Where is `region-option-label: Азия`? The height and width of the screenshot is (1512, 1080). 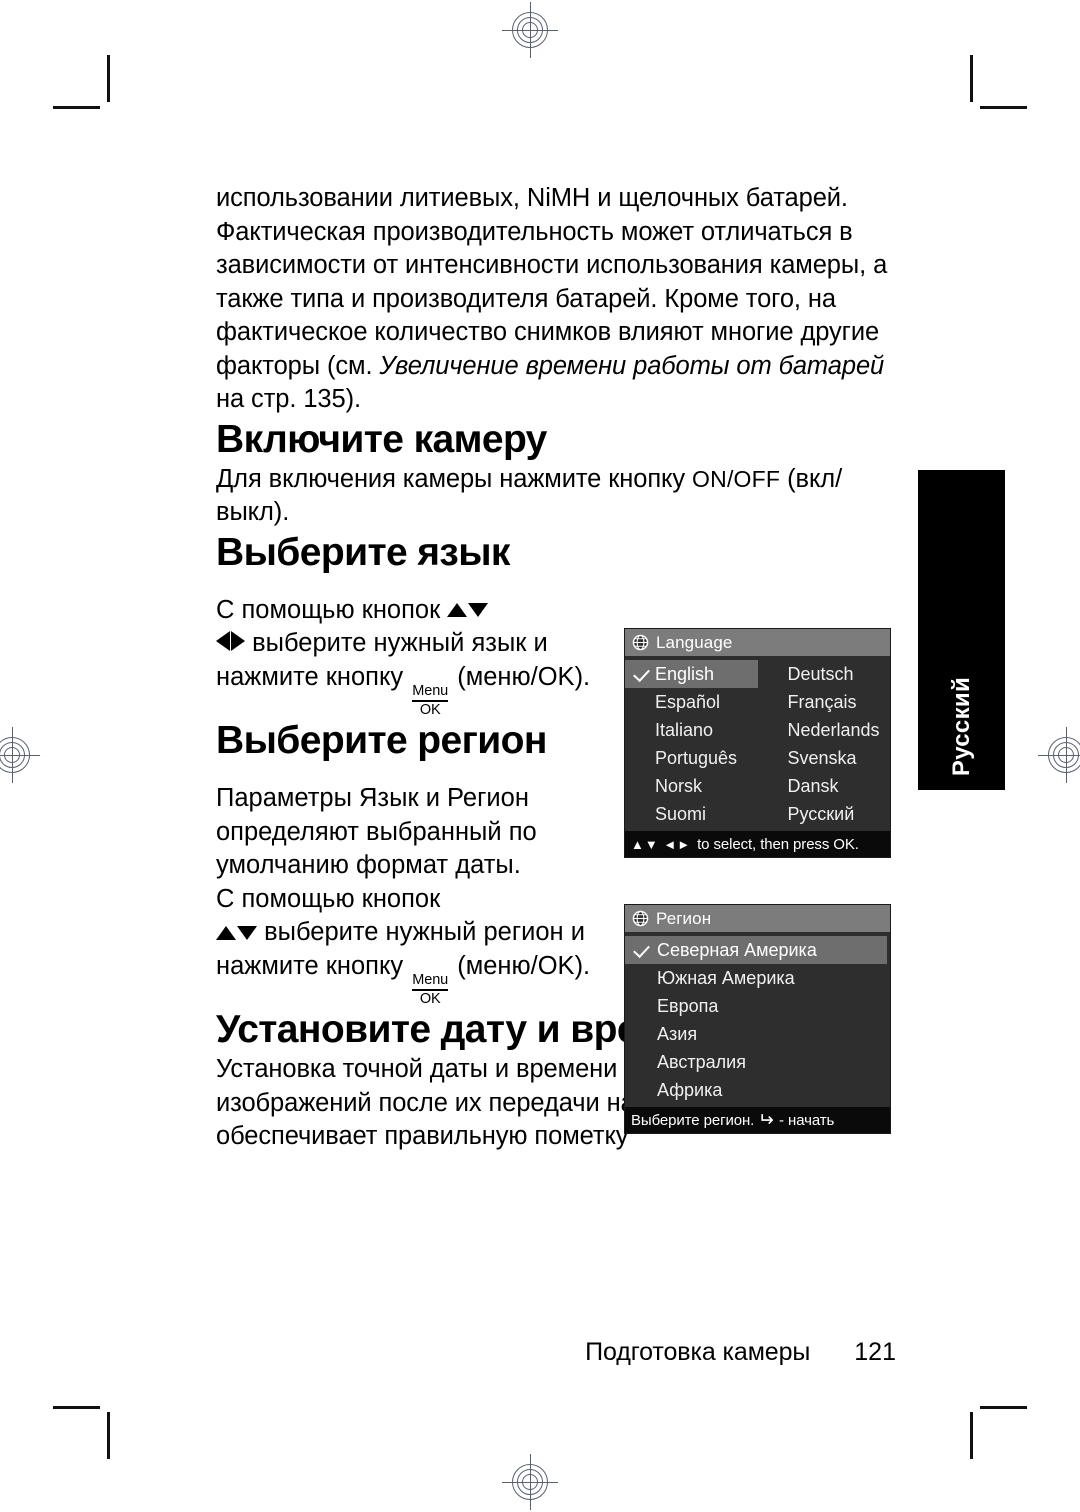 region-option-label: Азия is located at coordinates (677, 1033).